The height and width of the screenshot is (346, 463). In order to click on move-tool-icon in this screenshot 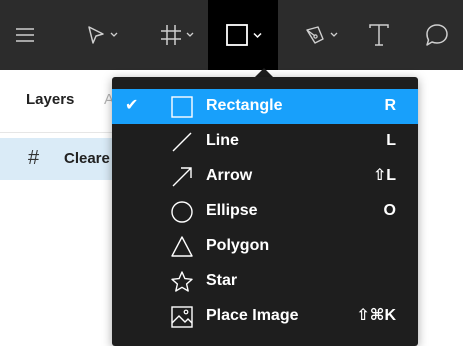, I will do `click(96, 35)`.